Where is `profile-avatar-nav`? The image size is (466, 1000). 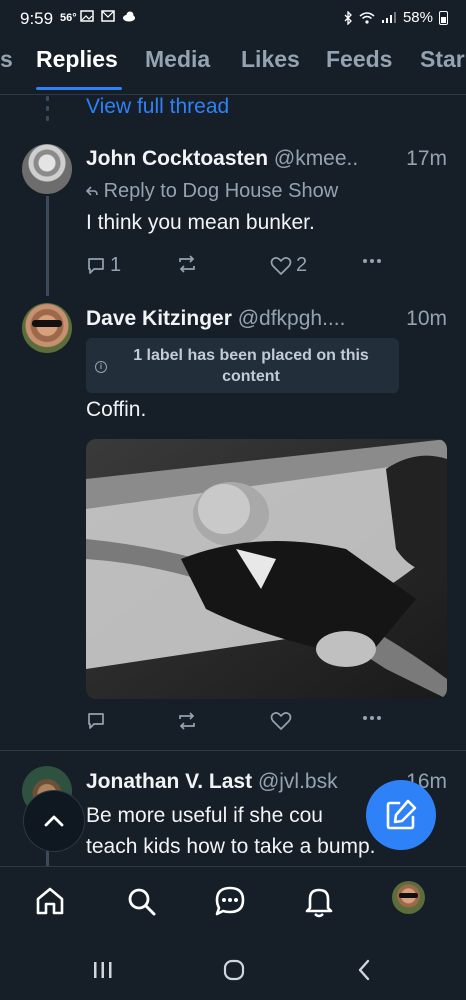
profile-avatar-nav is located at coordinates (408, 897).